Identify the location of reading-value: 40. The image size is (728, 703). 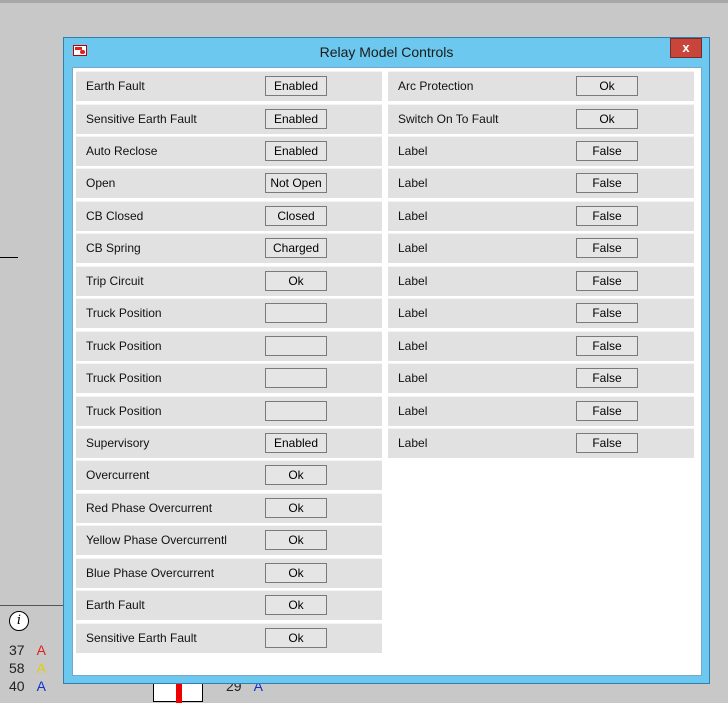
(17, 686).